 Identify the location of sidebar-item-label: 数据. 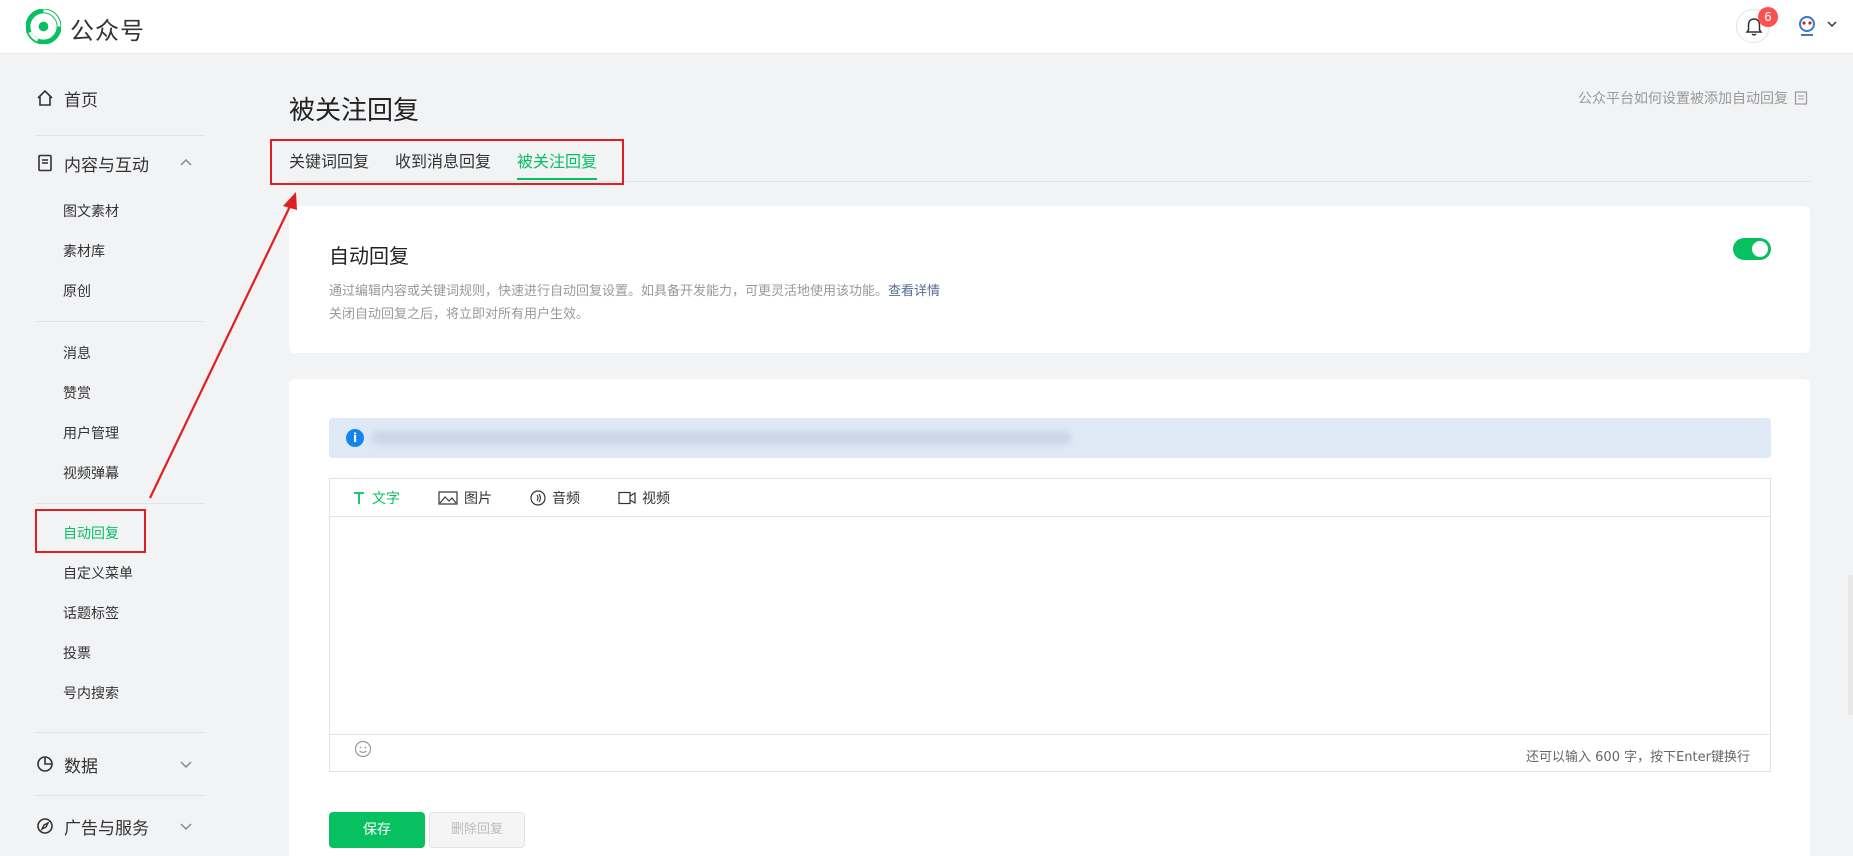
(81, 766).